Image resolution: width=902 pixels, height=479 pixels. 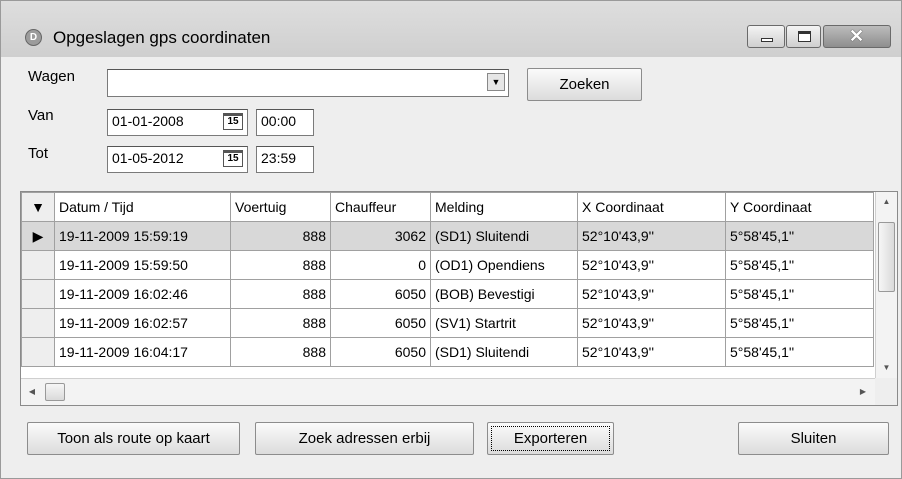 What do you see at coordinates (148, 121) in the screenshot?
I see `van-date-value: 01-01-2008` at bounding box center [148, 121].